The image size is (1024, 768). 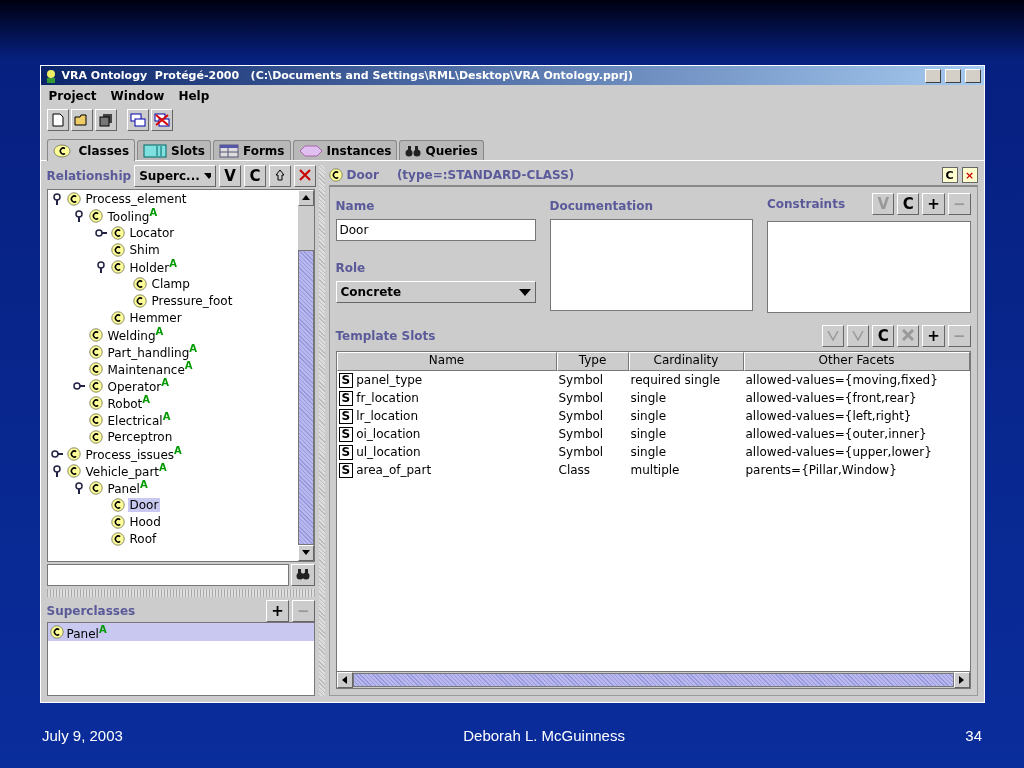 What do you see at coordinates (91, 611) in the screenshot?
I see `superclasses-label: Superclasses` at bounding box center [91, 611].